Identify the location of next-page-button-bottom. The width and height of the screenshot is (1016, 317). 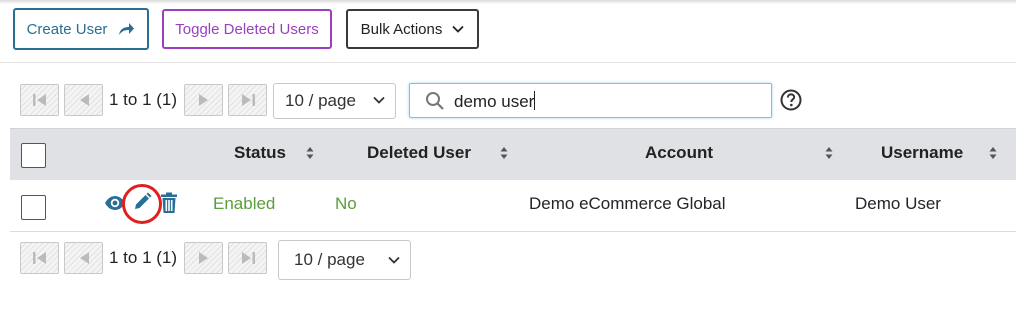
(203, 258).